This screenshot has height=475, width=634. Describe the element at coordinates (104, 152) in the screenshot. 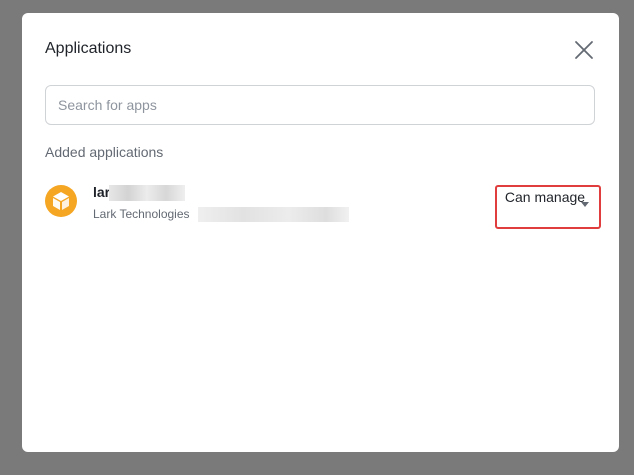

I see `section-label: Added applications` at that location.